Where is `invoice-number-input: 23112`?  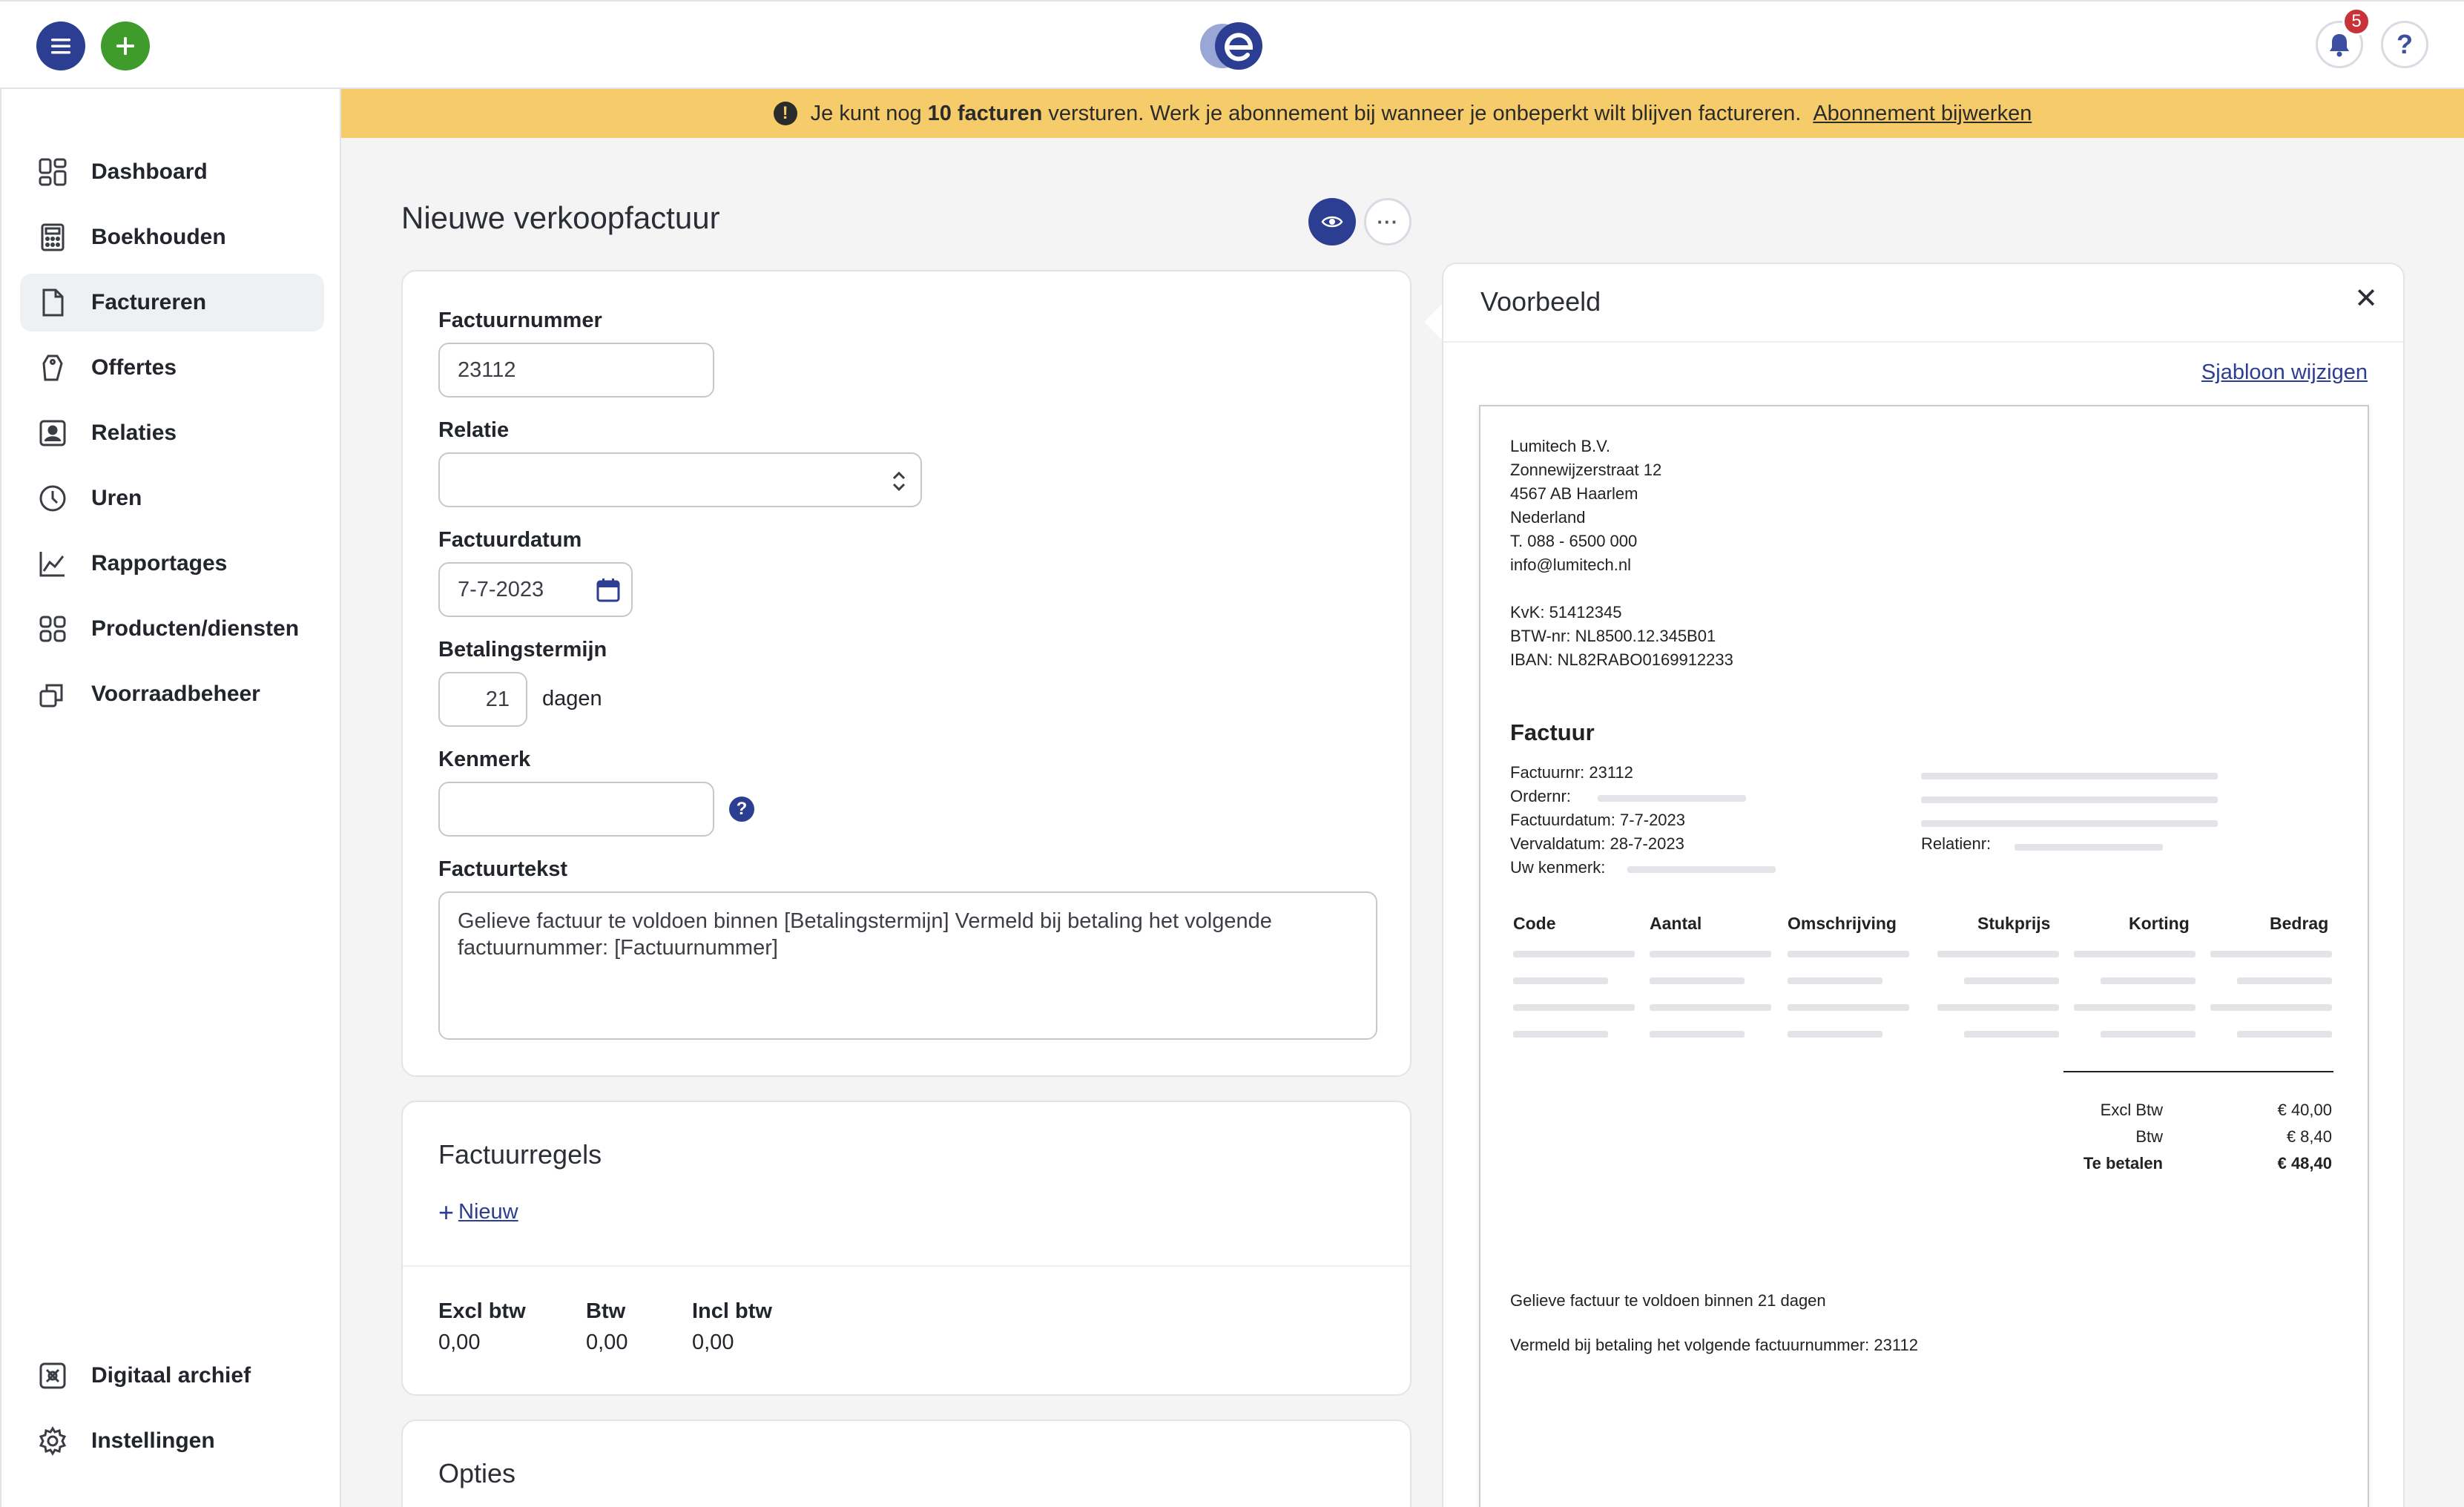
invoice-number-input: 23112 is located at coordinates (576, 371).